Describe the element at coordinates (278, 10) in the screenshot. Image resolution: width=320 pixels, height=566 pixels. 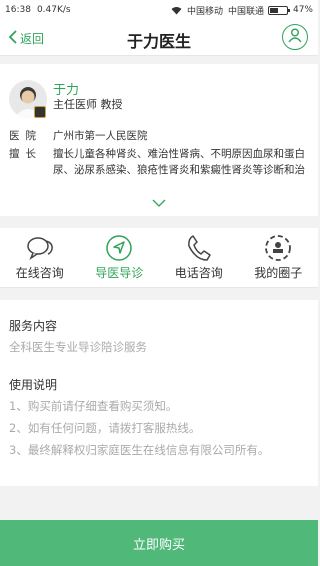
I see `battery-icon` at that location.